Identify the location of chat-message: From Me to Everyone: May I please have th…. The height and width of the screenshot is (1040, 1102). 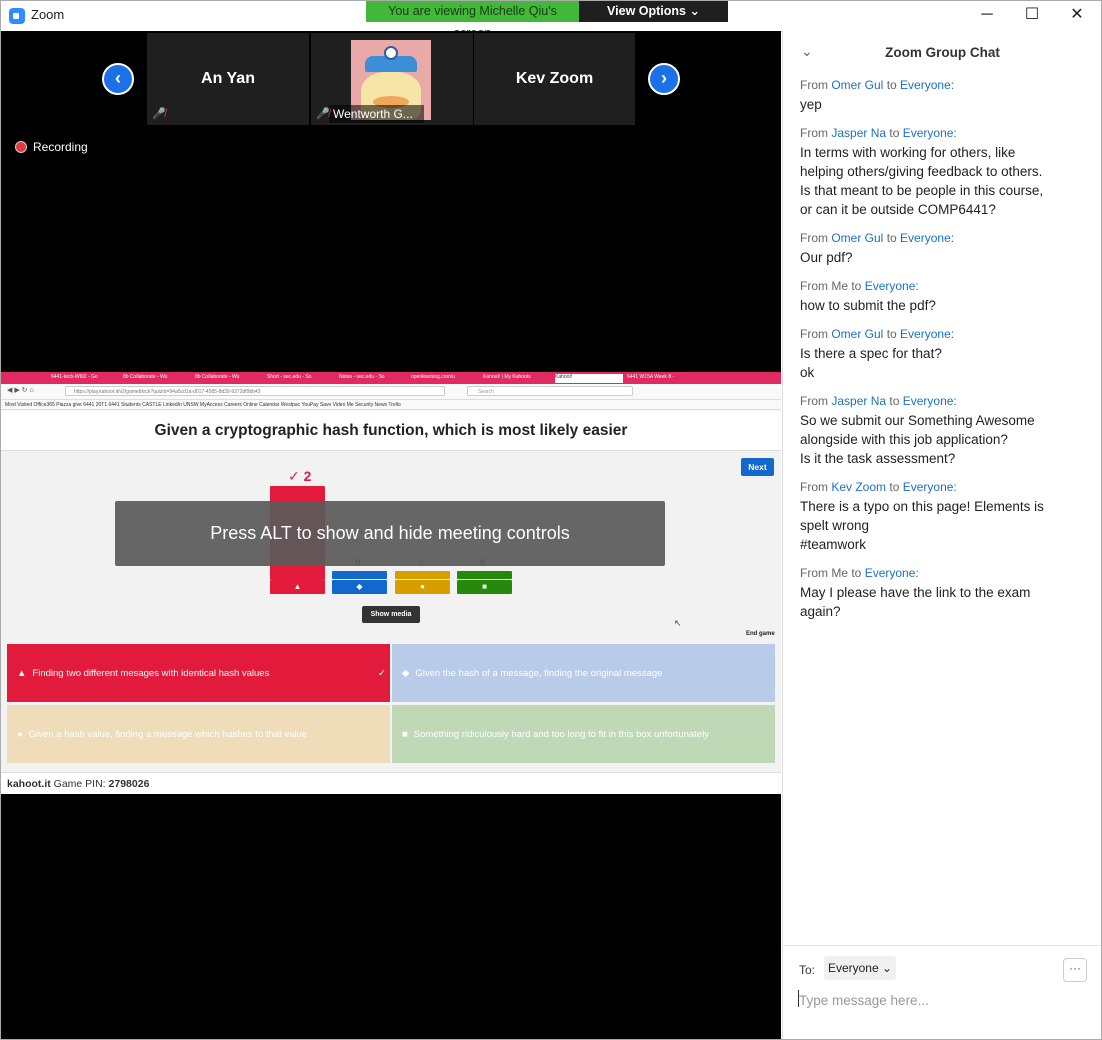
(945, 593).